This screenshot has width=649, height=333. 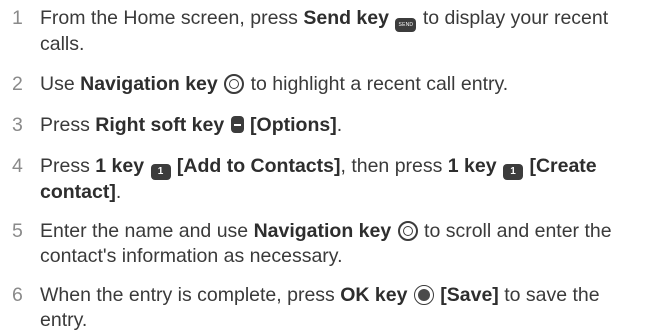 I want to click on step-number: 3, so click(x=17, y=125).